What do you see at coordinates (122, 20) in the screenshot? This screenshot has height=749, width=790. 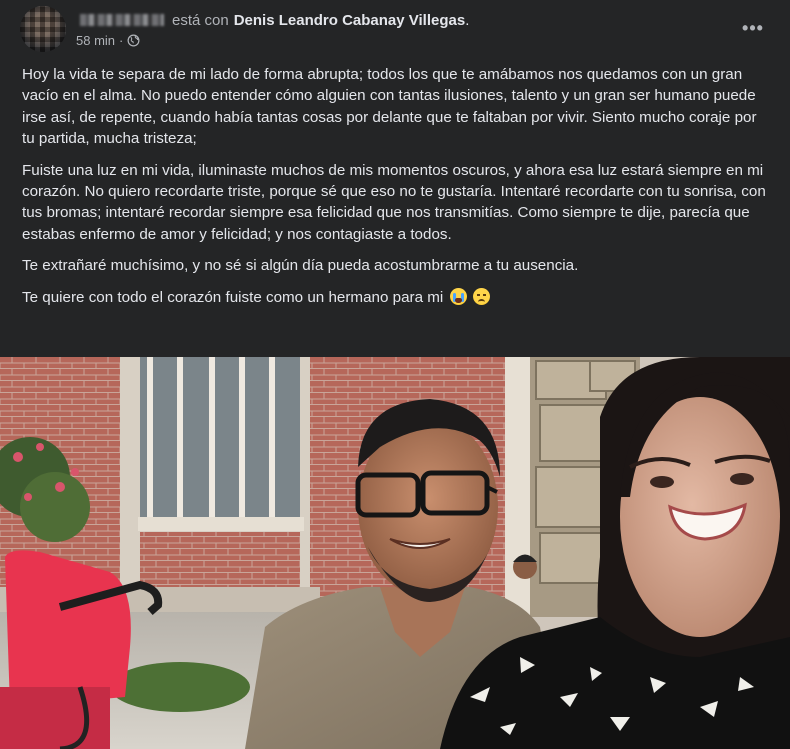 I see `author-name-redacted` at bounding box center [122, 20].